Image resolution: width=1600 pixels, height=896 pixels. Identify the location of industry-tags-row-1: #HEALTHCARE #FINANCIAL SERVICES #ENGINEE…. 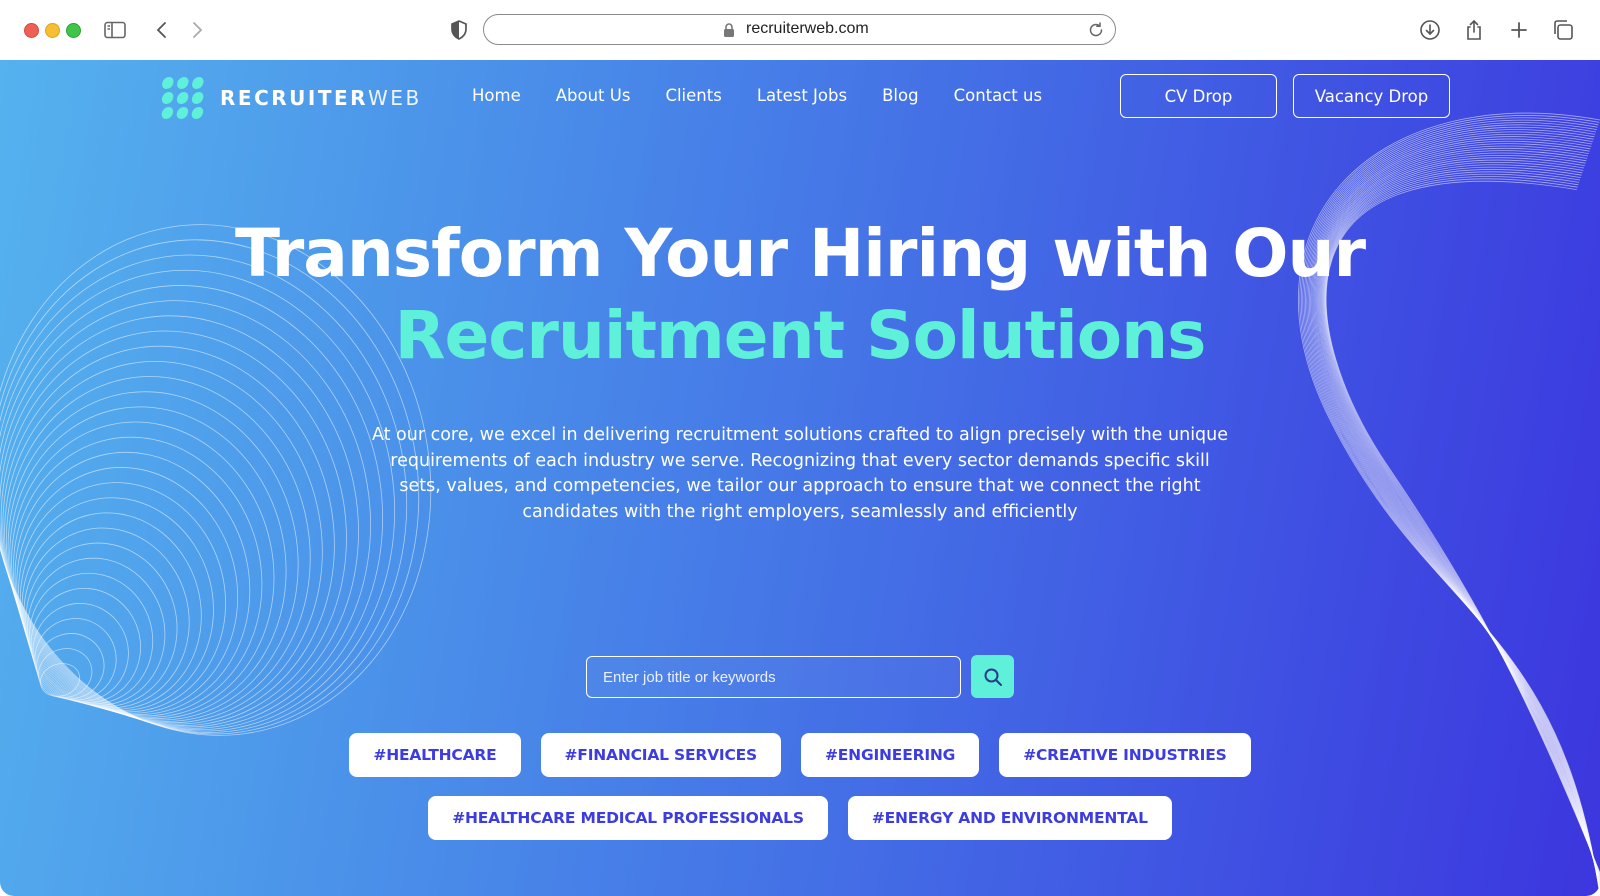
(800, 755).